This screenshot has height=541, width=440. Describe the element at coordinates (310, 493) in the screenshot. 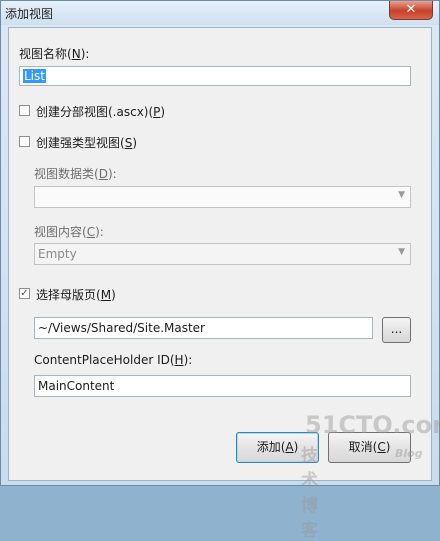

I see `watermark-line2: 技术博客` at that location.